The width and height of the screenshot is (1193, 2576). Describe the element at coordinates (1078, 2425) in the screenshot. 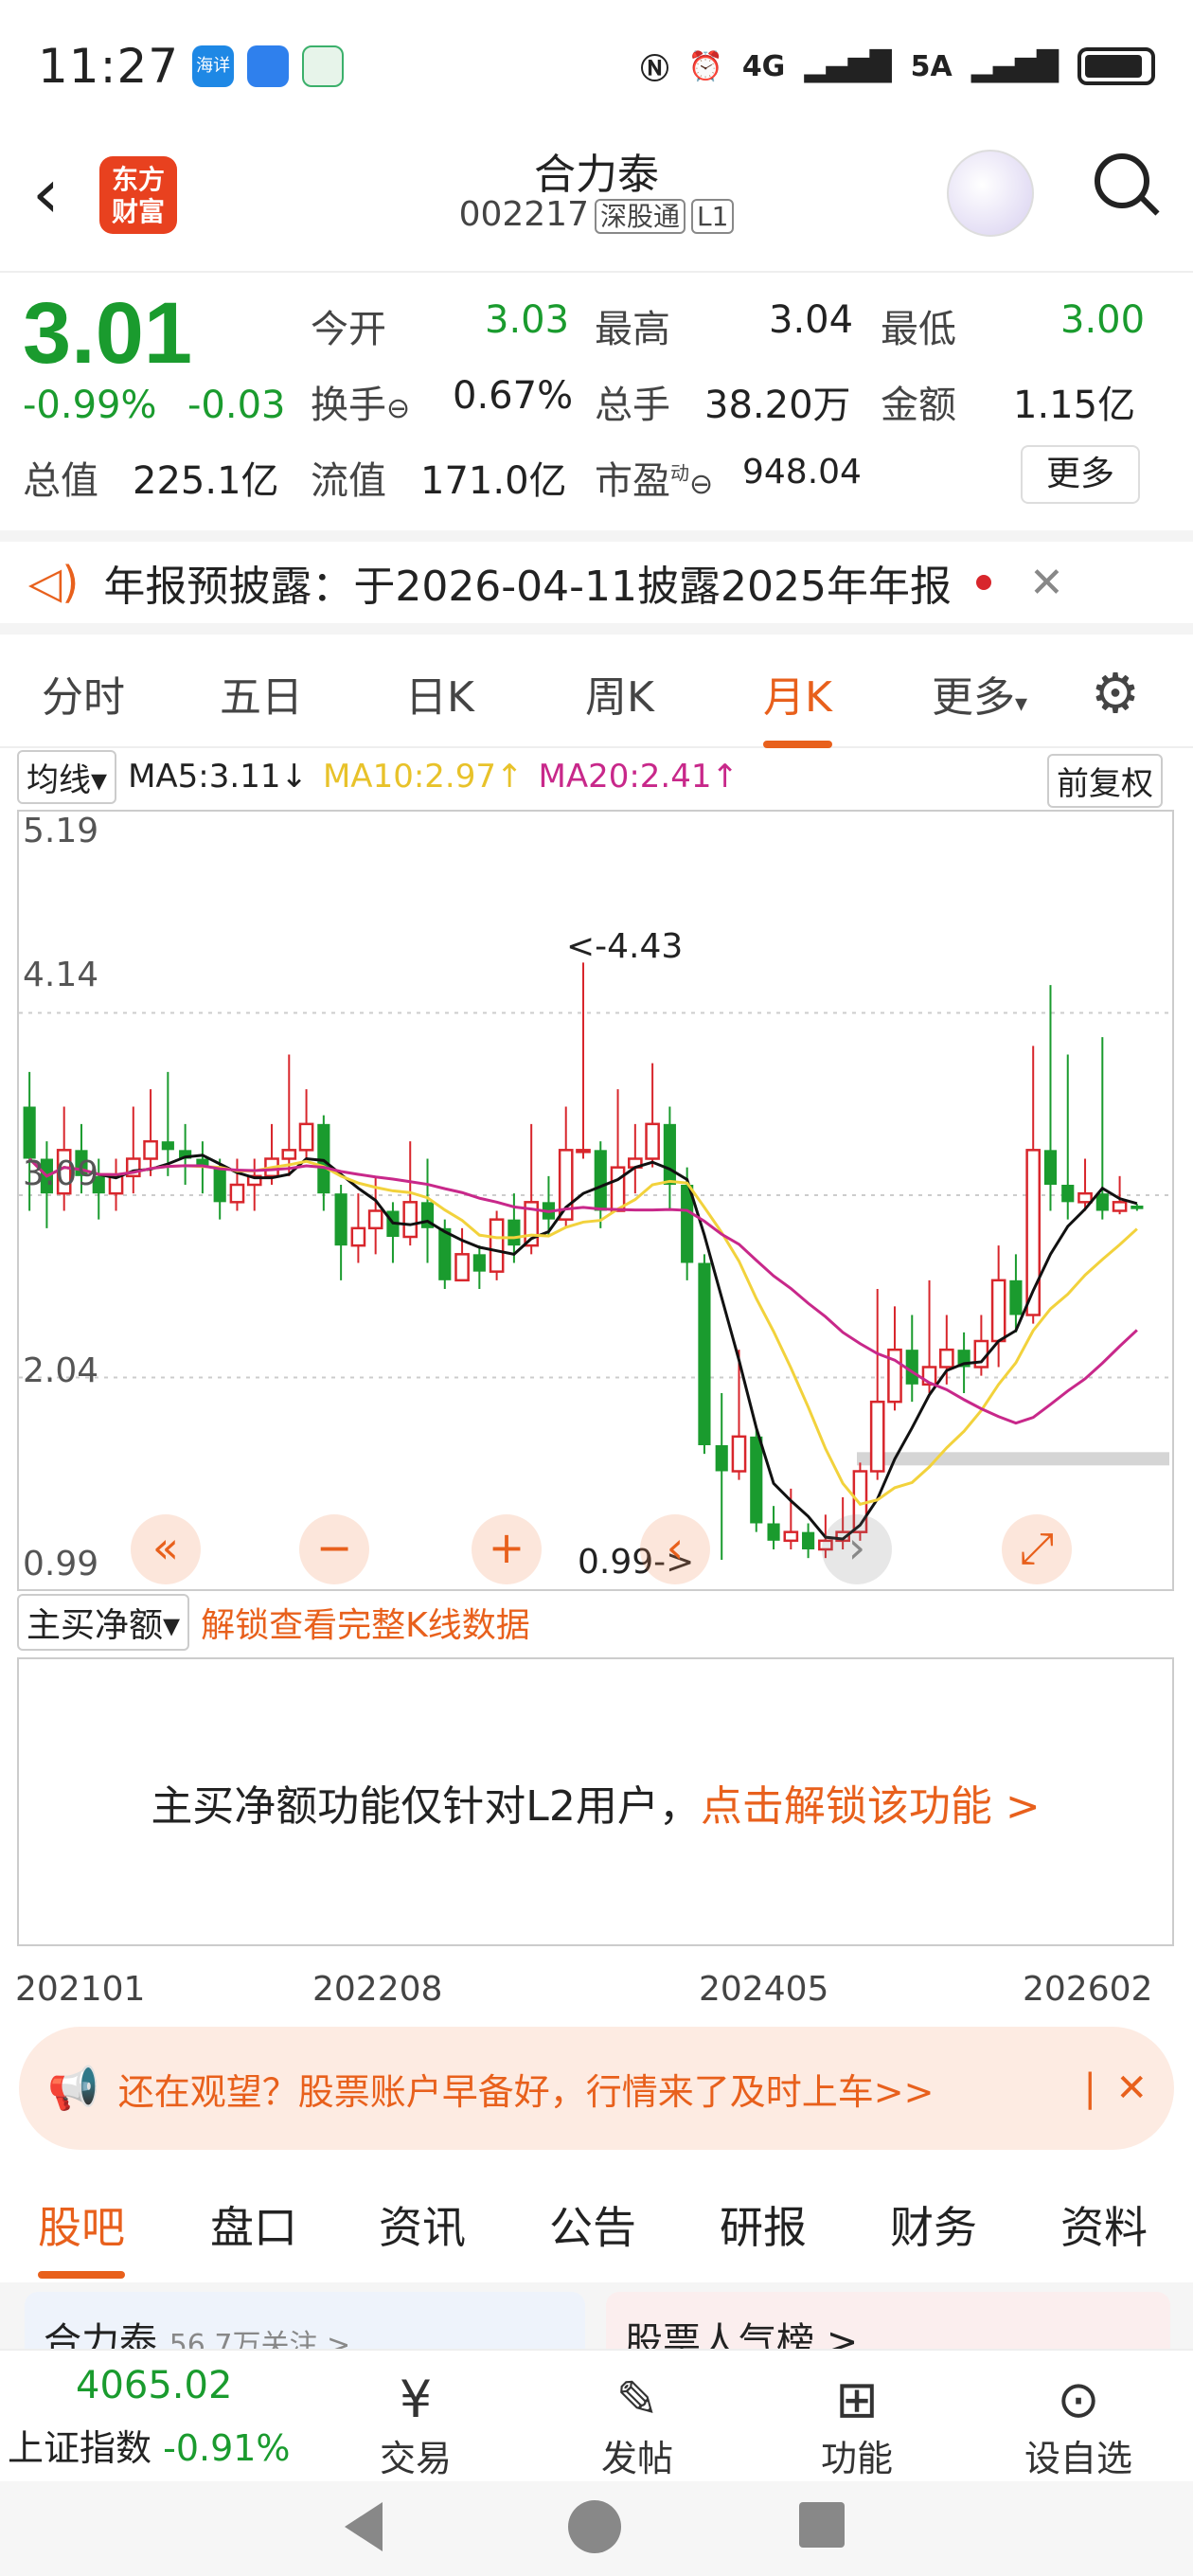

I see `add-watch-button: ⊙ 设自选` at that location.